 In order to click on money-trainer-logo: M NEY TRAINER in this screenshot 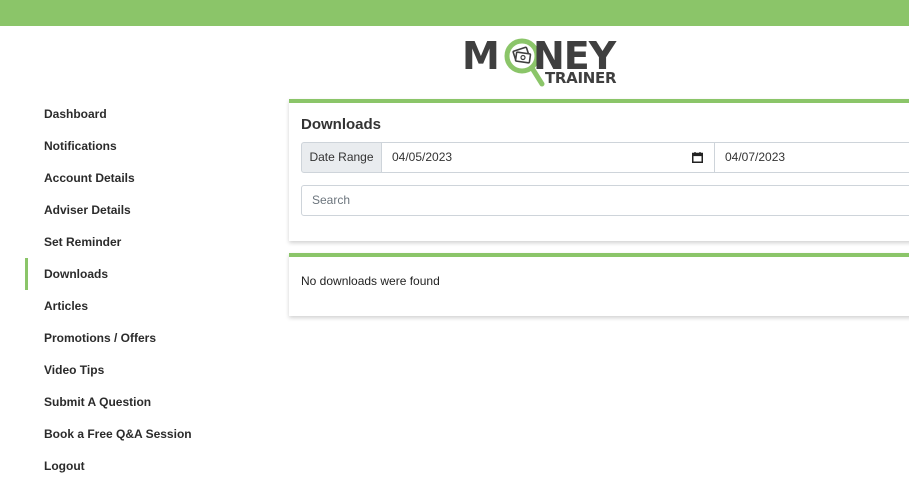, I will do `click(547, 63)`.